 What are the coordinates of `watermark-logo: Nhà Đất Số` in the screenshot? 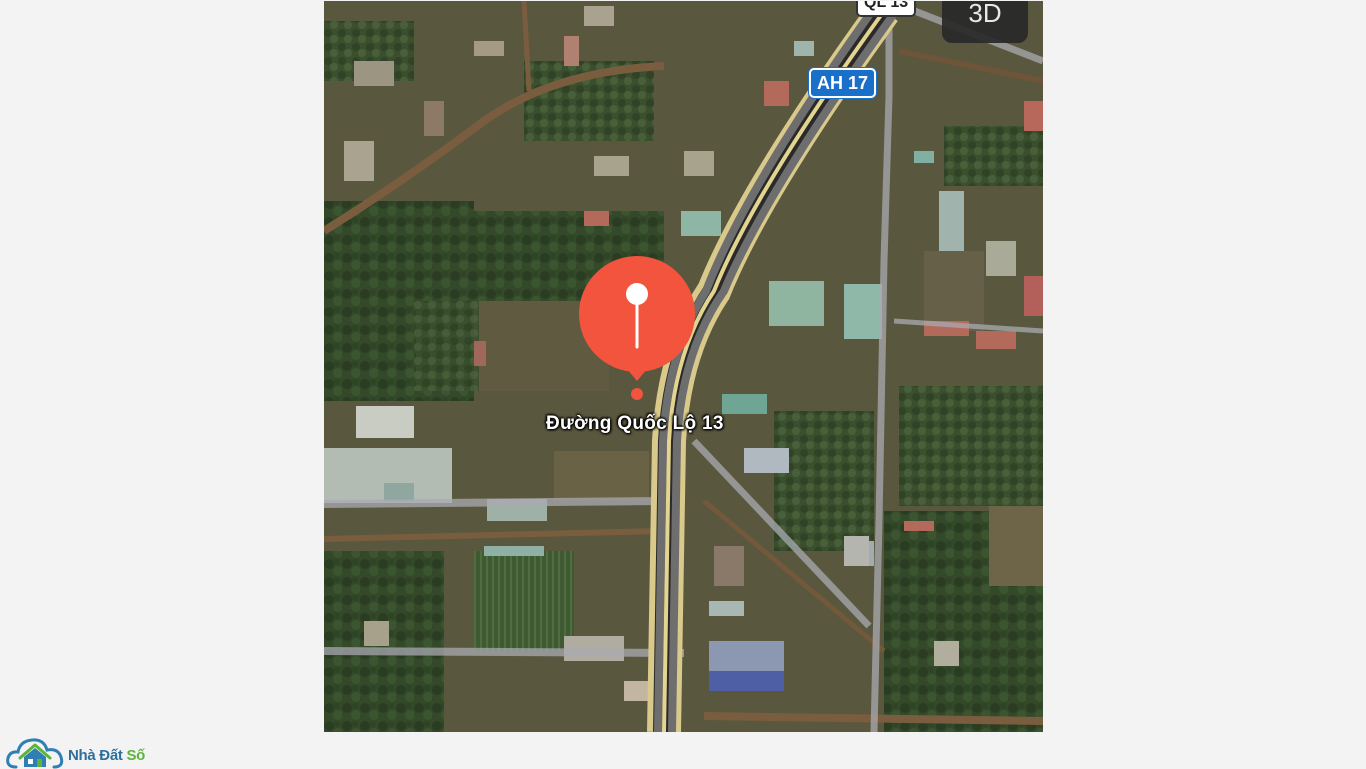 It's located at (75, 750).